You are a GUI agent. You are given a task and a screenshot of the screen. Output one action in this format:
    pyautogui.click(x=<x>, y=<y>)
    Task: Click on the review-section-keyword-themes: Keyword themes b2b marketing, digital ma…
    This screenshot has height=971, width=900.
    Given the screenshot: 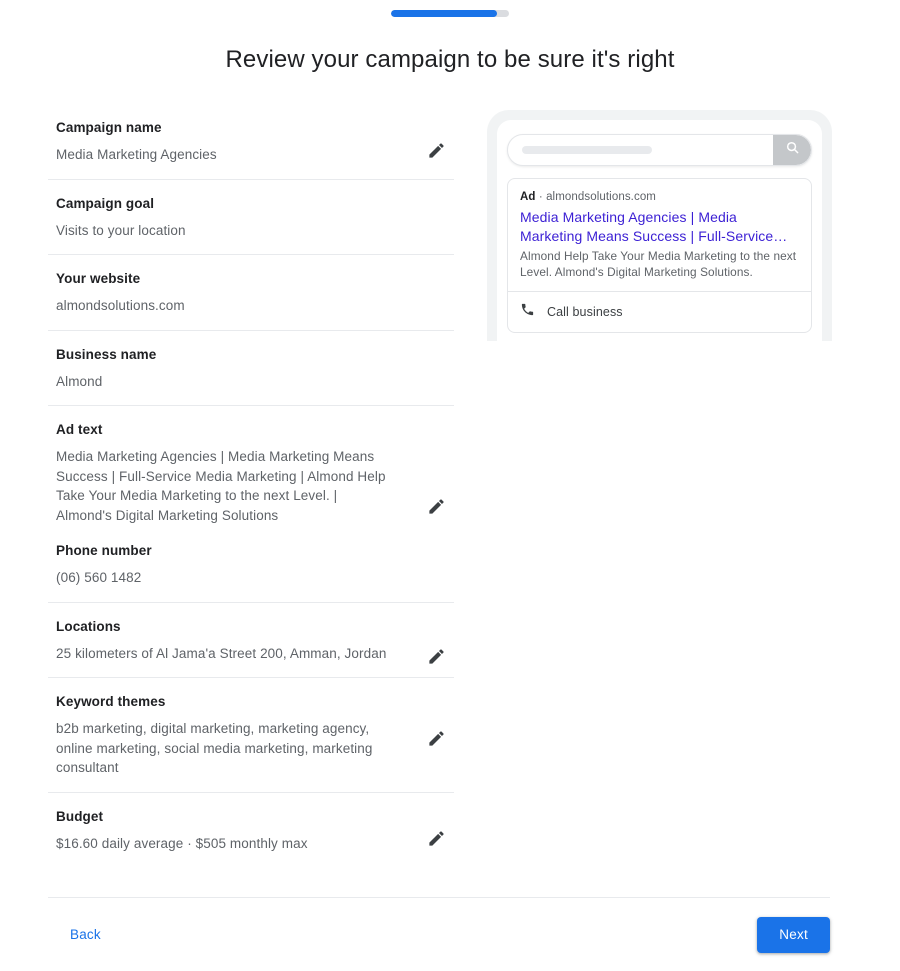 What is the action you would take?
    pyautogui.click(x=251, y=734)
    